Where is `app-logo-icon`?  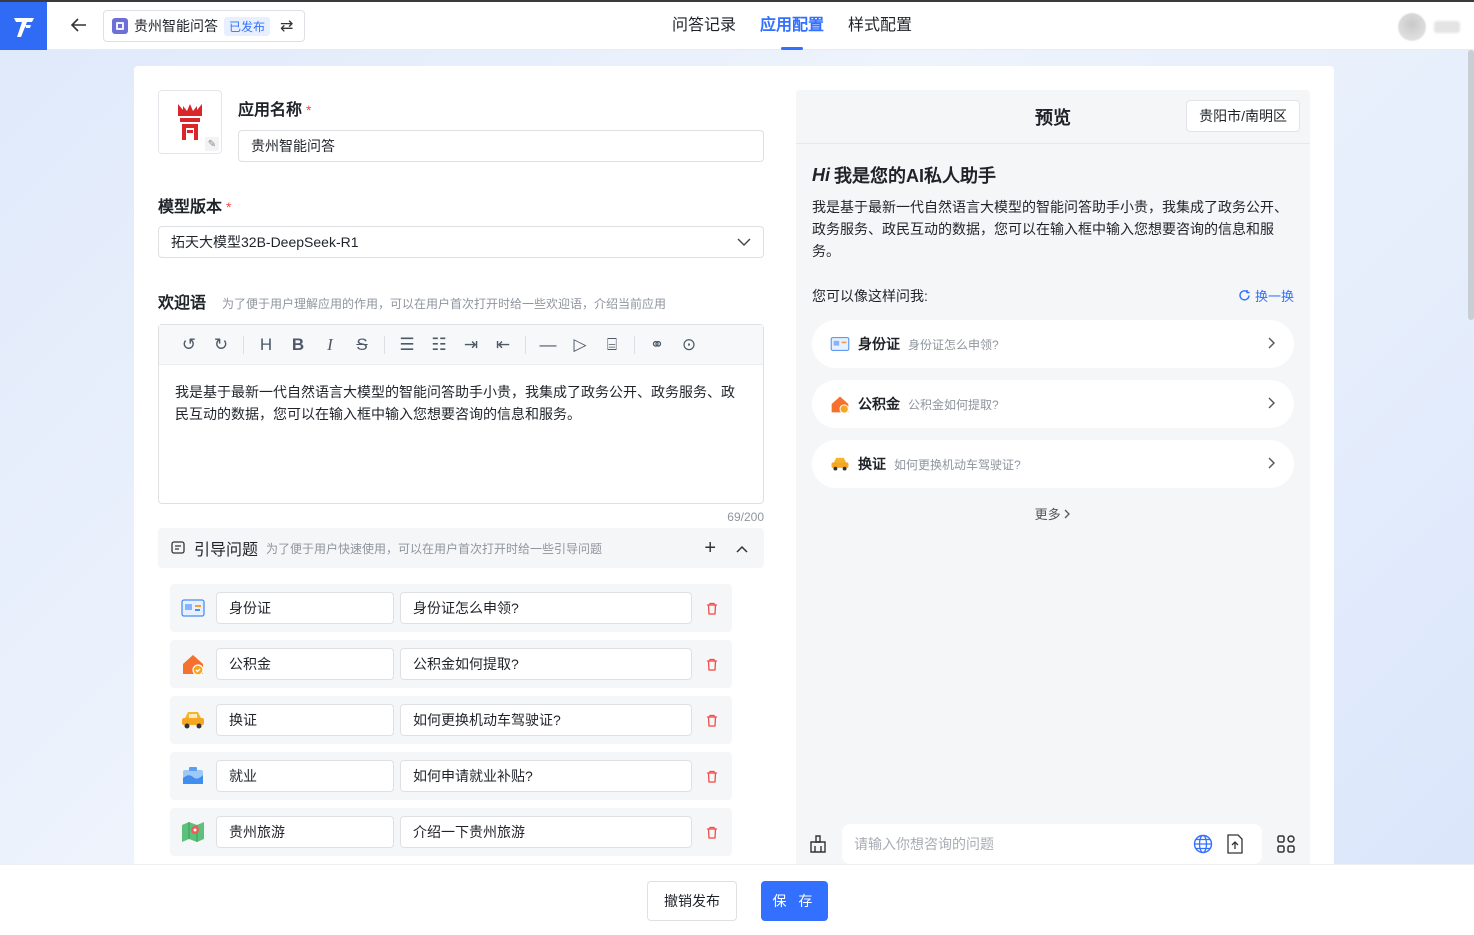
app-logo-icon is located at coordinates (190, 122).